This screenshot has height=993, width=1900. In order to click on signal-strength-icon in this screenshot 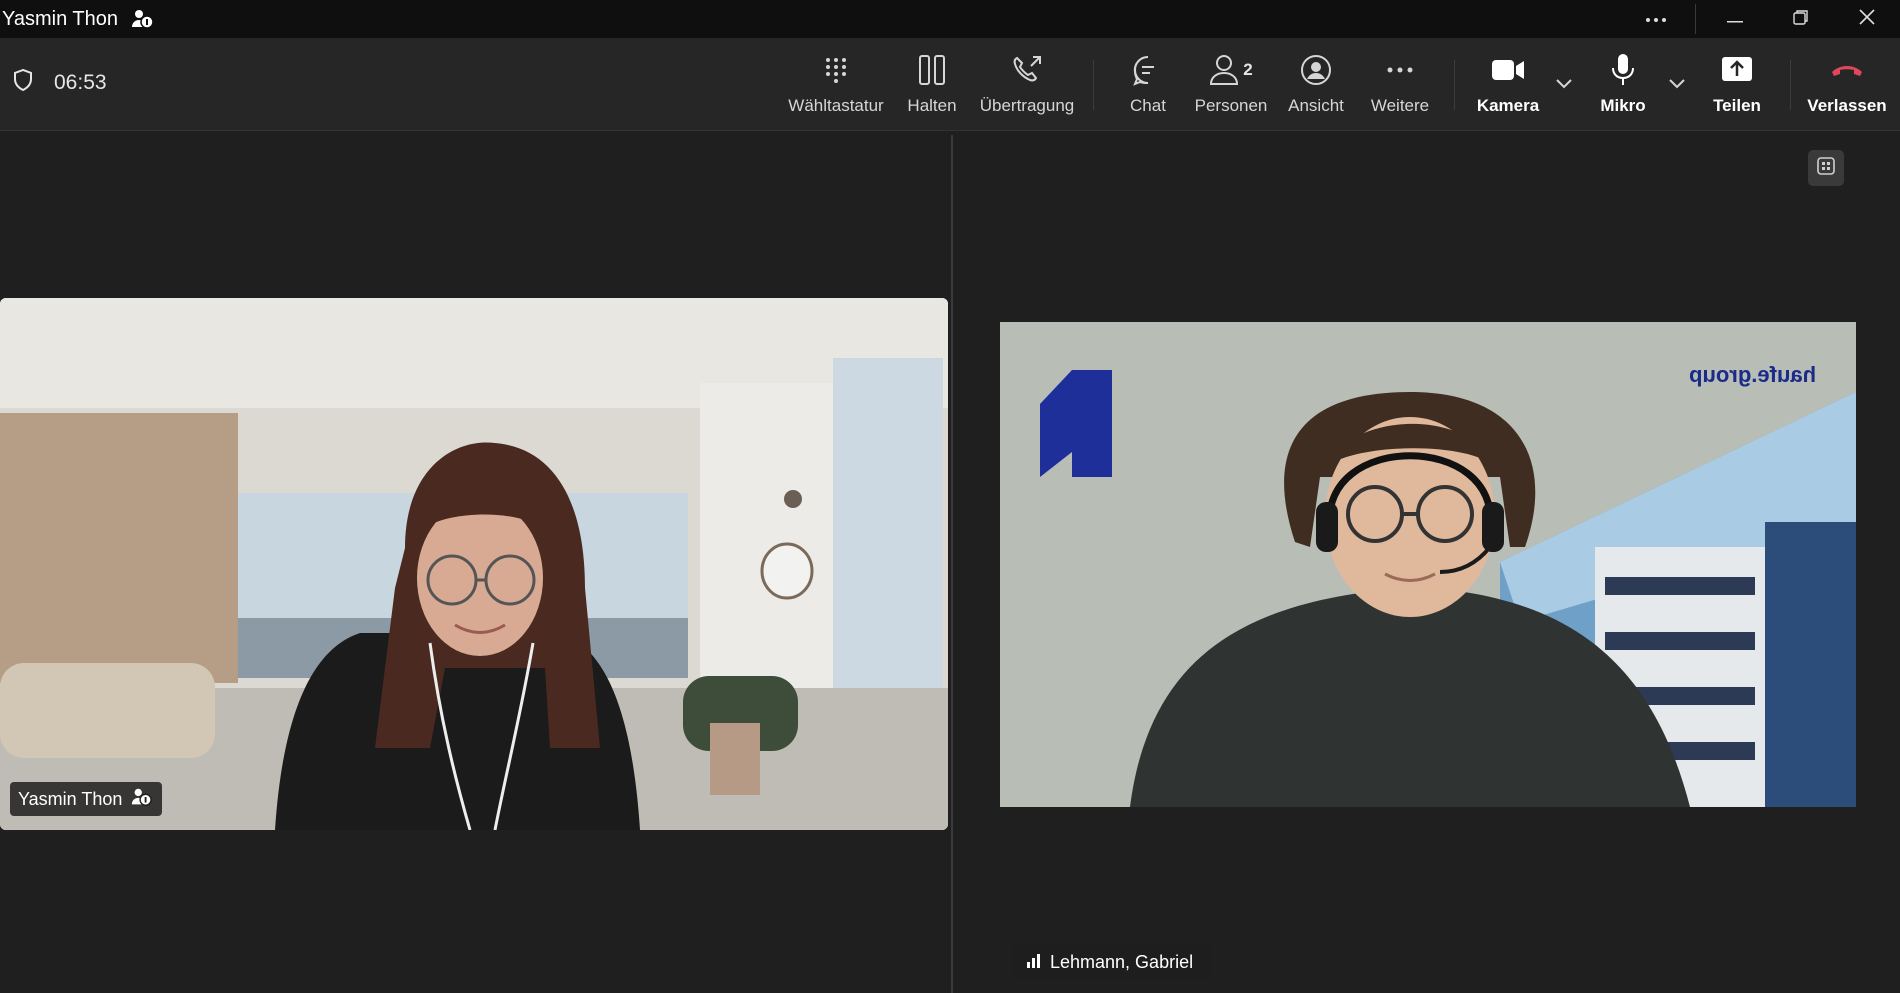, I will do `click(1034, 962)`.